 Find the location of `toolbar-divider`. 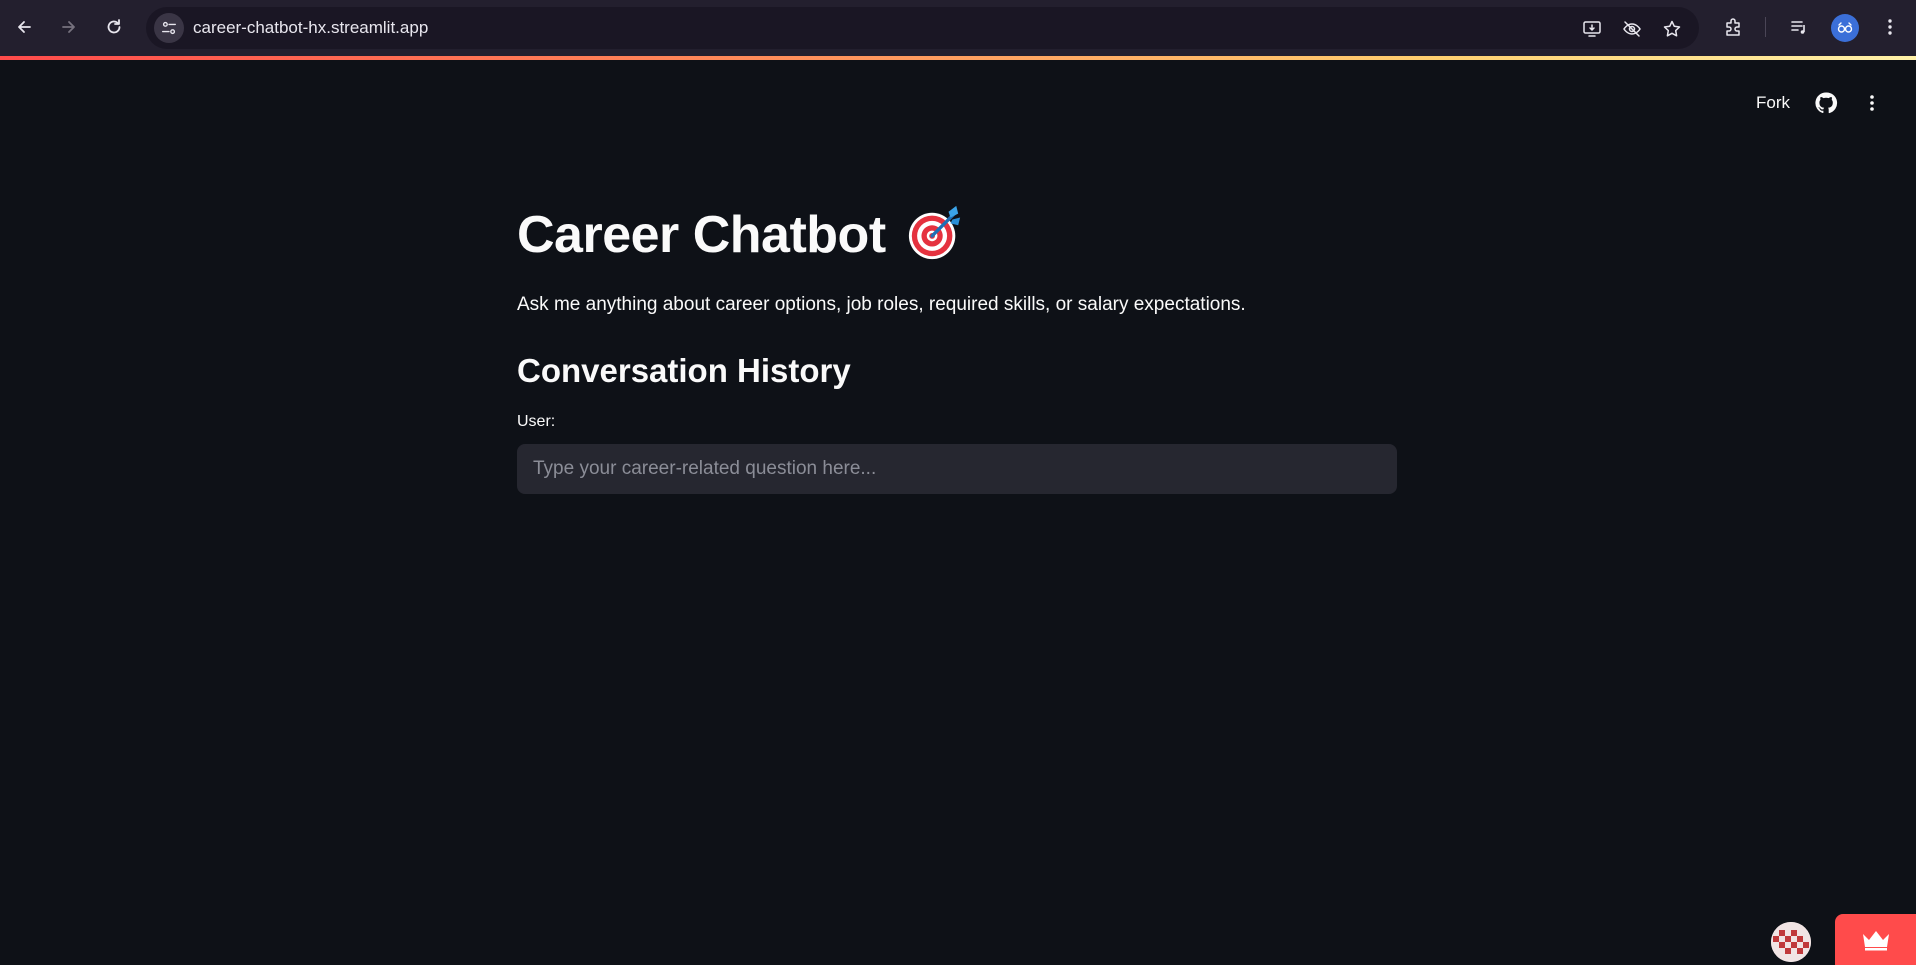

toolbar-divider is located at coordinates (1765, 27).